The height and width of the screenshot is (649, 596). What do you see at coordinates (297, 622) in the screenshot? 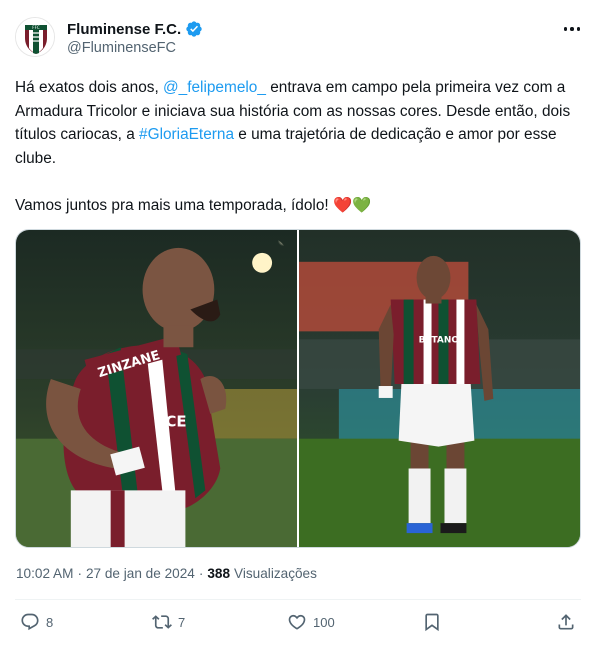
I see `like-icon` at bounding box center [297, 622].